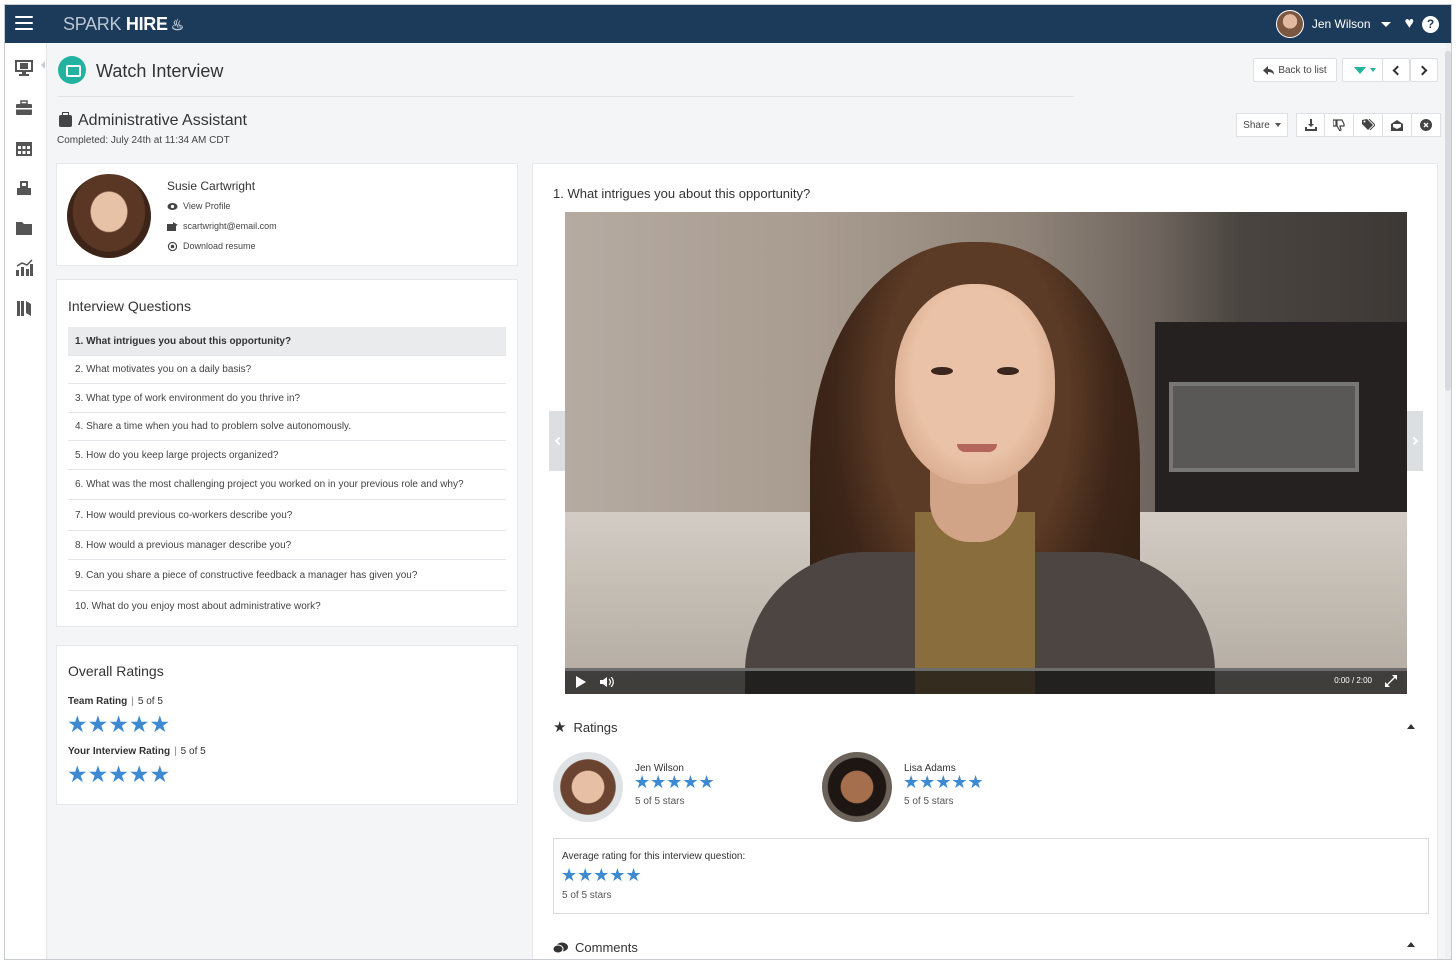 The width and height of the screenshot is (1456, 964). I want to click on help-icon: ?, so click(1430, 24).